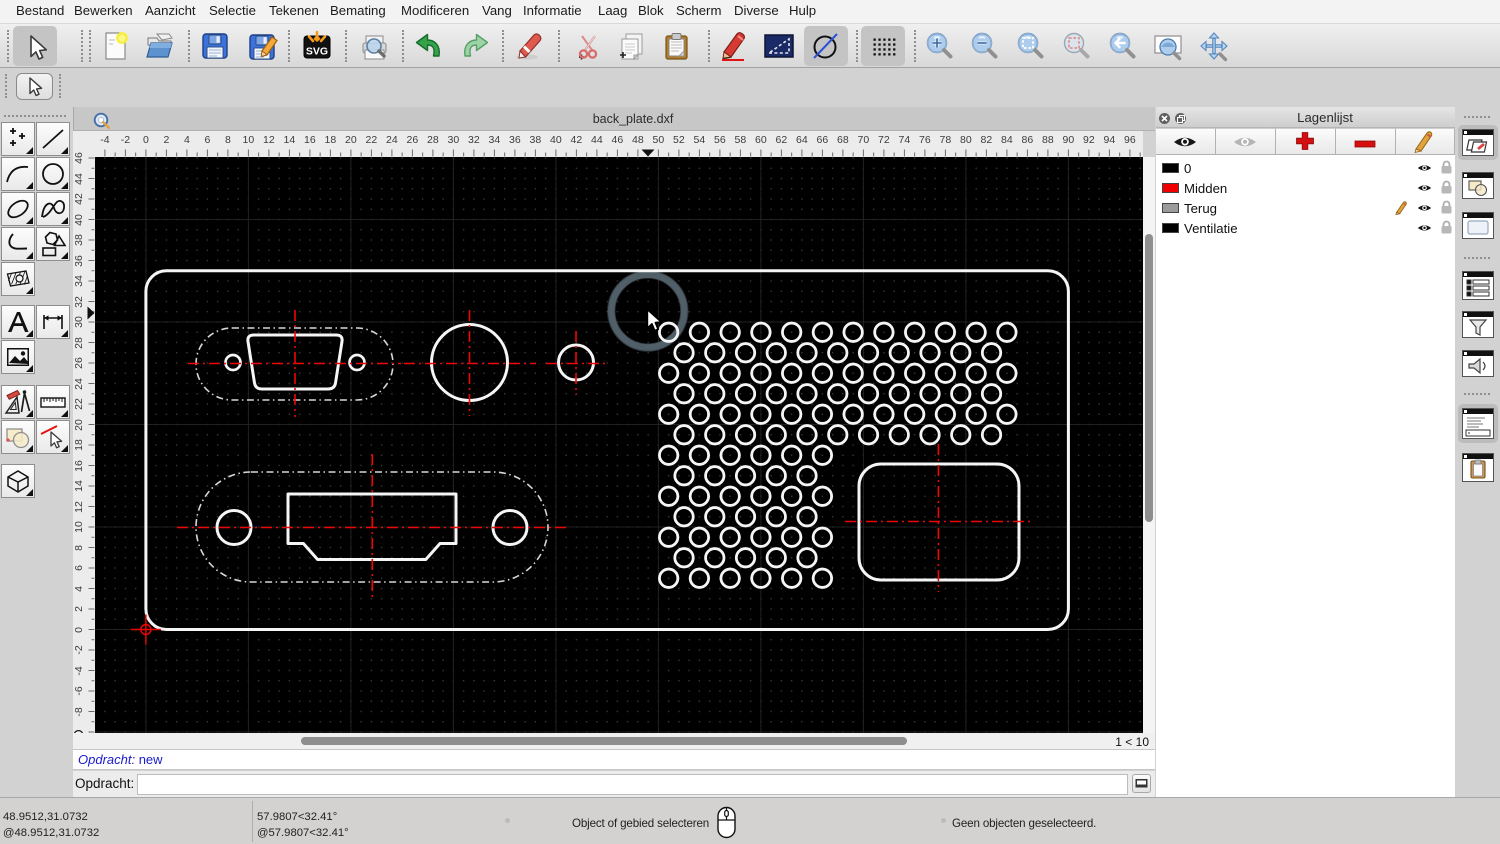 This screenshot has height=844, width=1500. What do you see at coordinates (317, 52) in the screenshot?
I see `svg-text: SVG` at bounding box center [317, 52].